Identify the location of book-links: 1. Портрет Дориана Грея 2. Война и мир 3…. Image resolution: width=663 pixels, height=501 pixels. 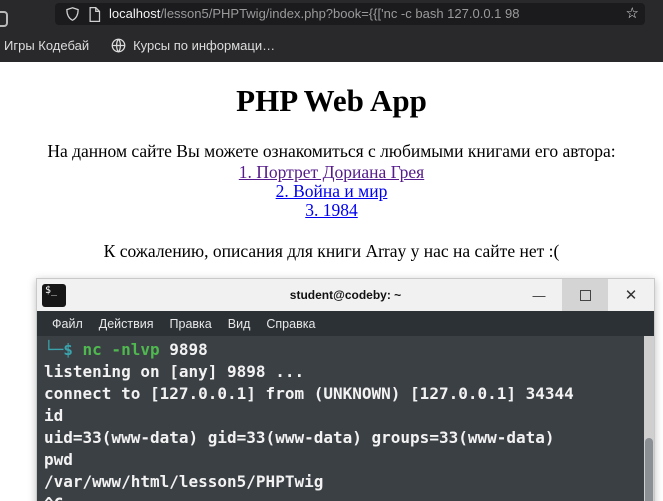
(331, 191).